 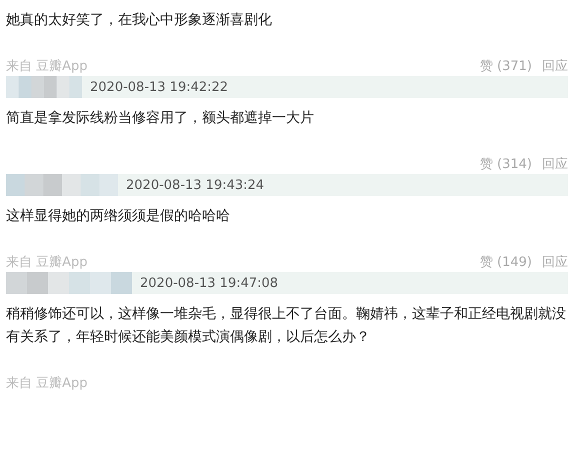 I want to click on comment-time: 2020-08-13 19:47:08, so click(x=209, y=283).